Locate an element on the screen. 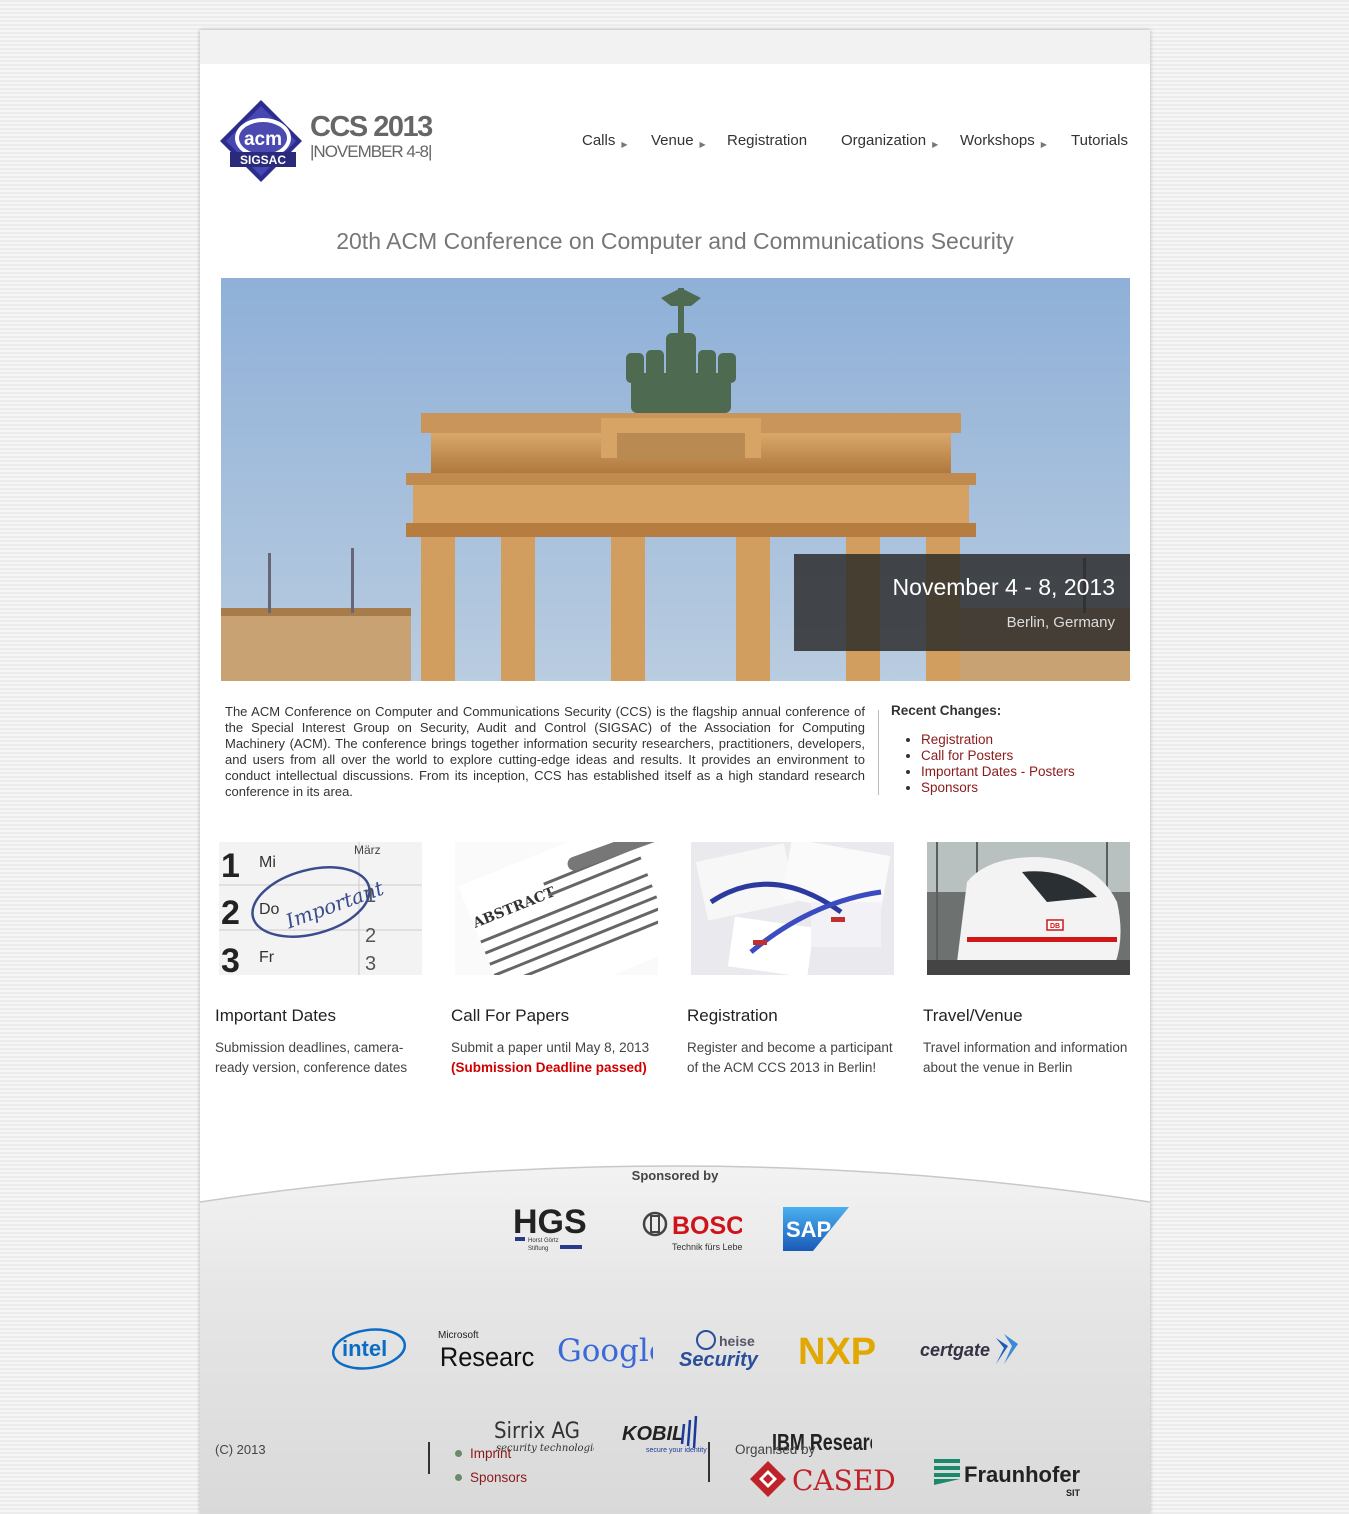 The width and height of the screenshot is (1349, 1514). logo-sigsac-text: SIGSAC is located at coordinates (263, 160).